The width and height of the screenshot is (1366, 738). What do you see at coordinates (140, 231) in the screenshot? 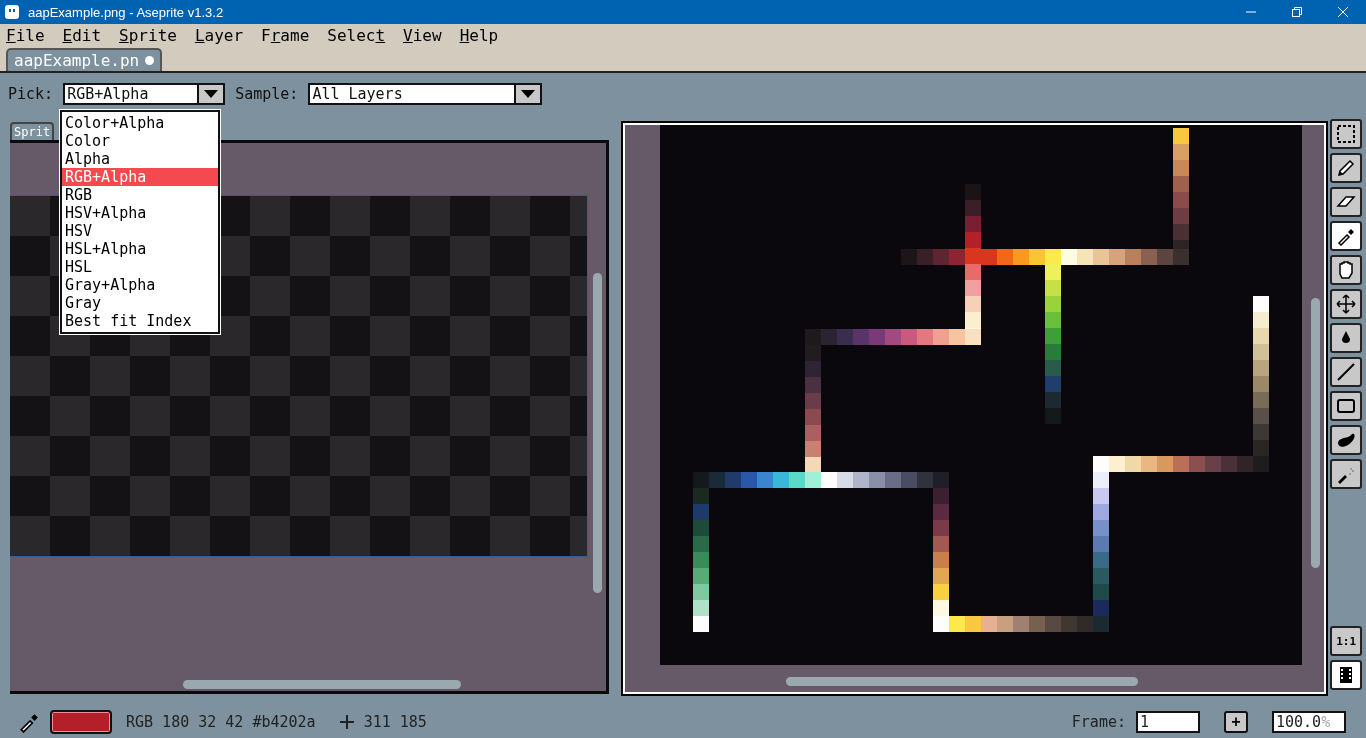
I see `dropdown-option: HSV` at bounding box center [140, 231].